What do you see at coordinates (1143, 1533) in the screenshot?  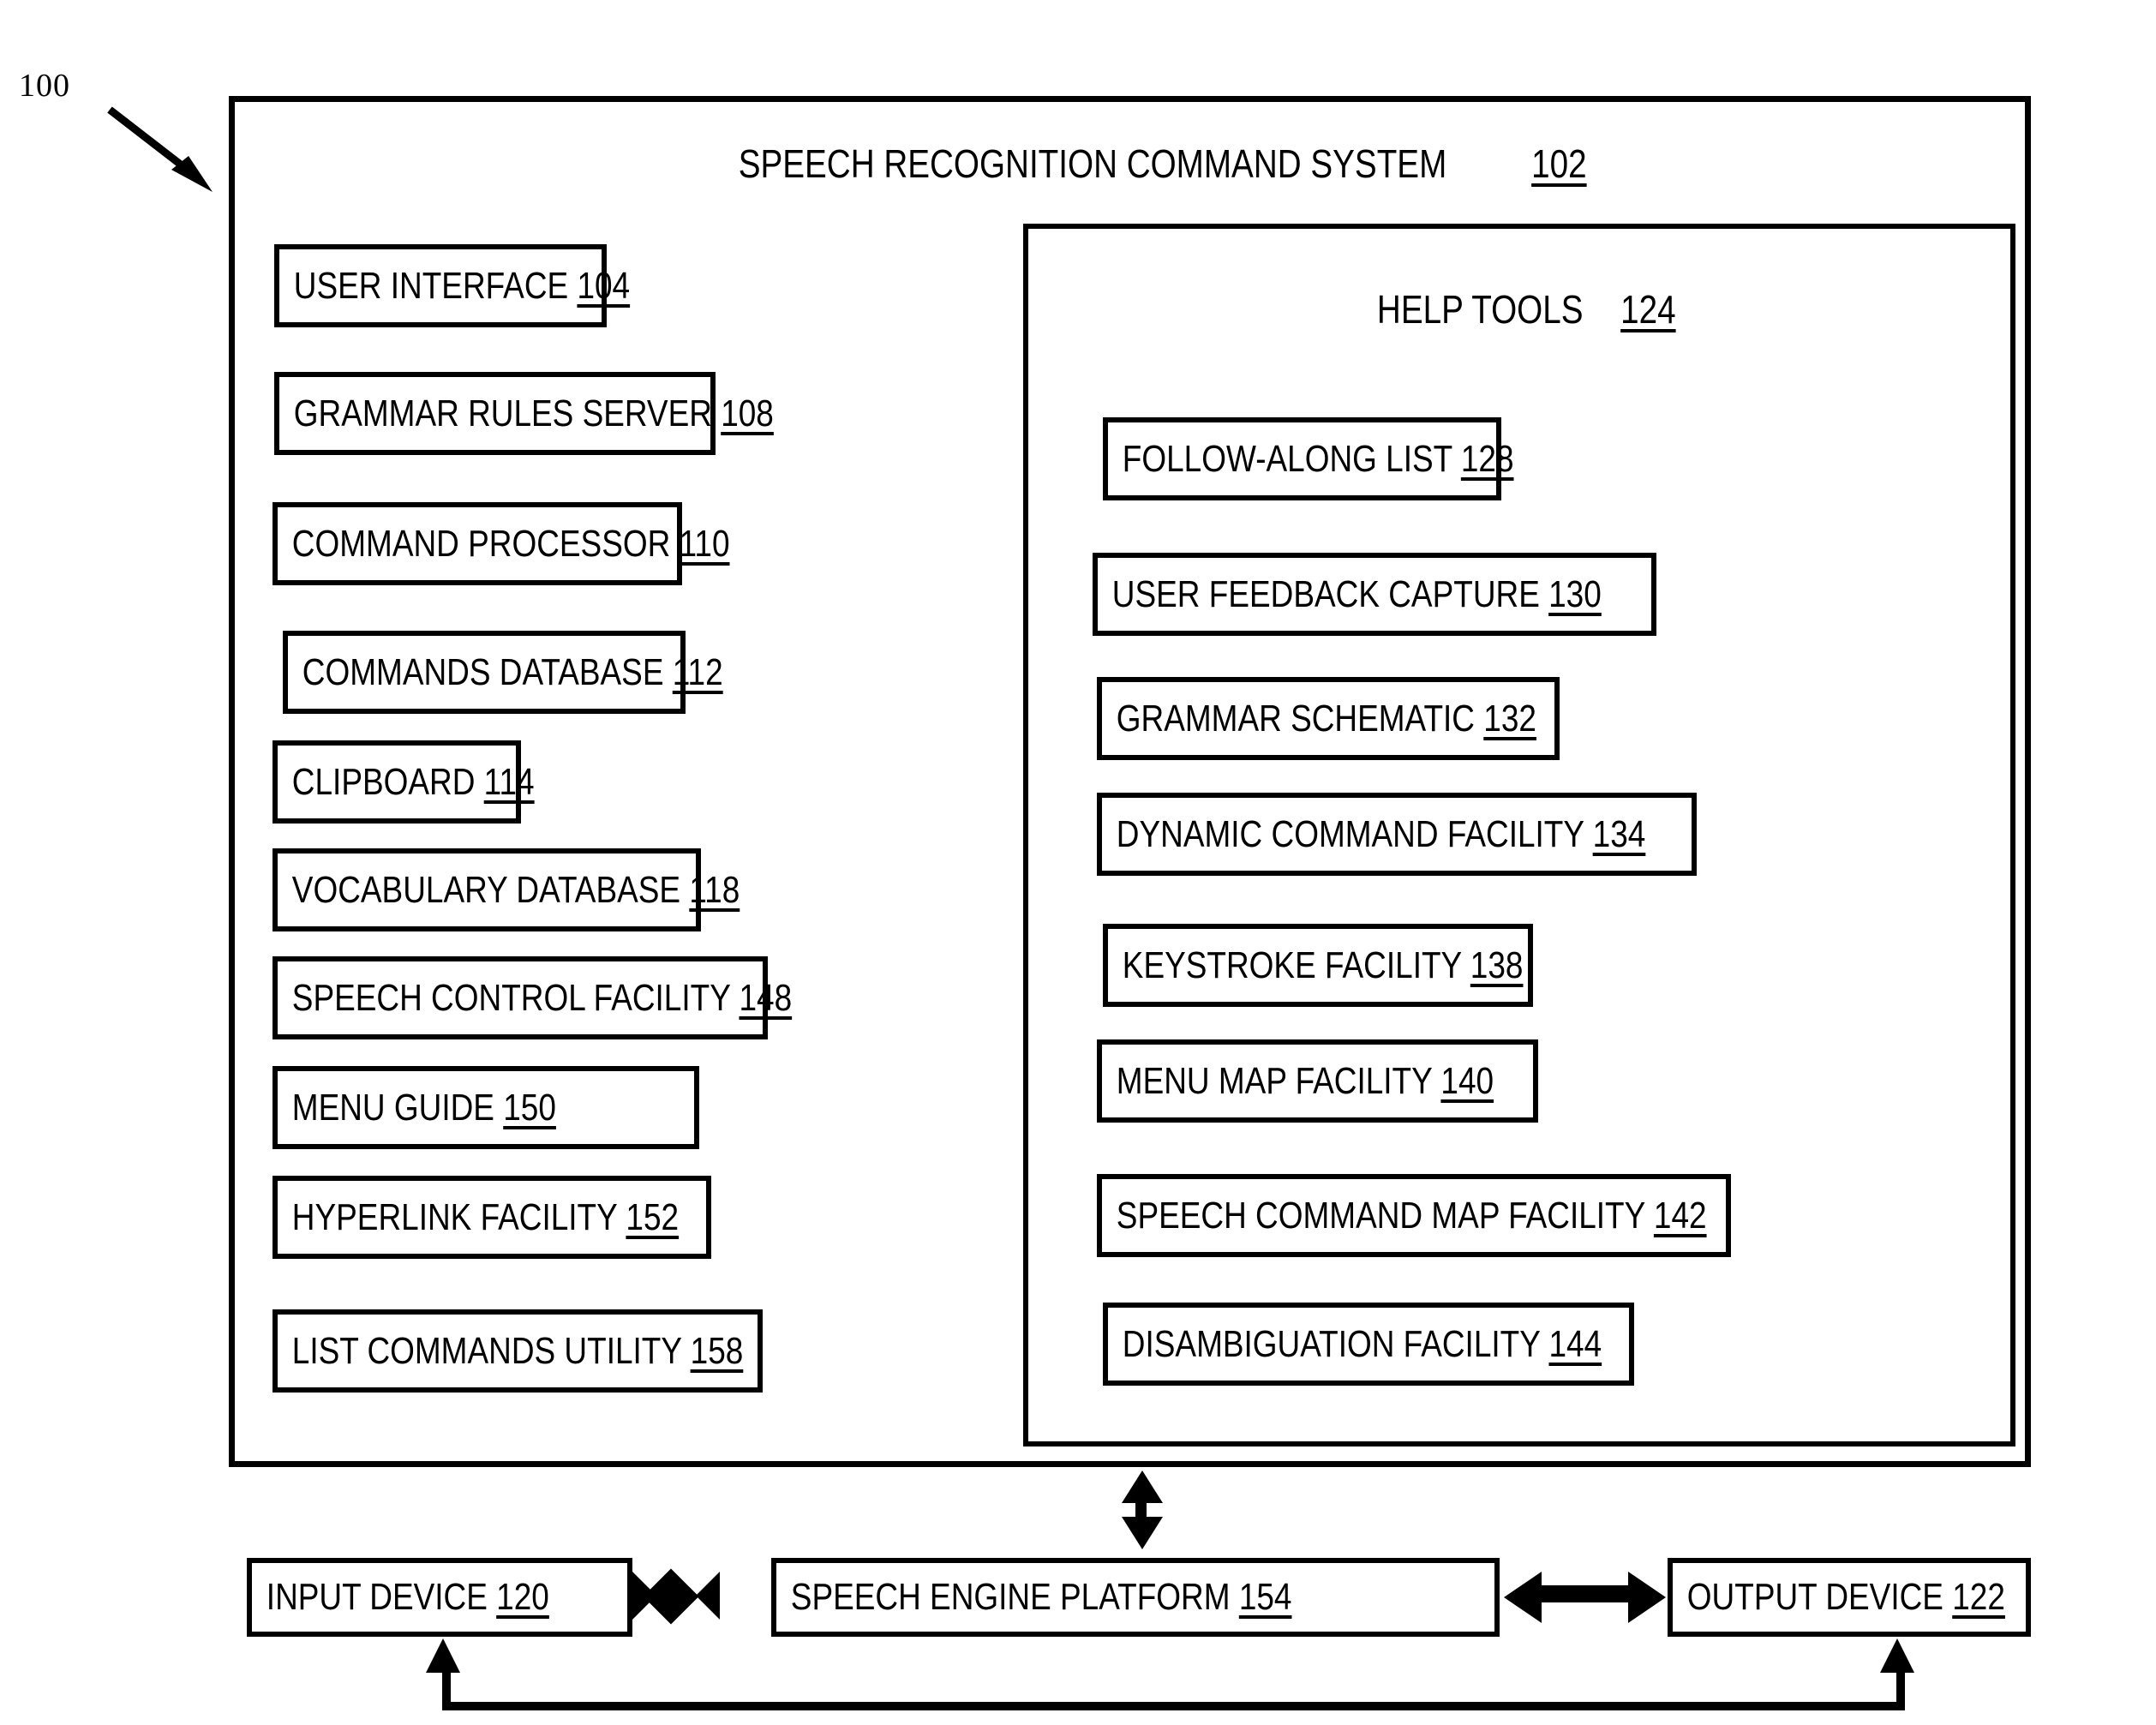 I see `system-engine-arrow-down-head` at bounding box center [1143, 1533].